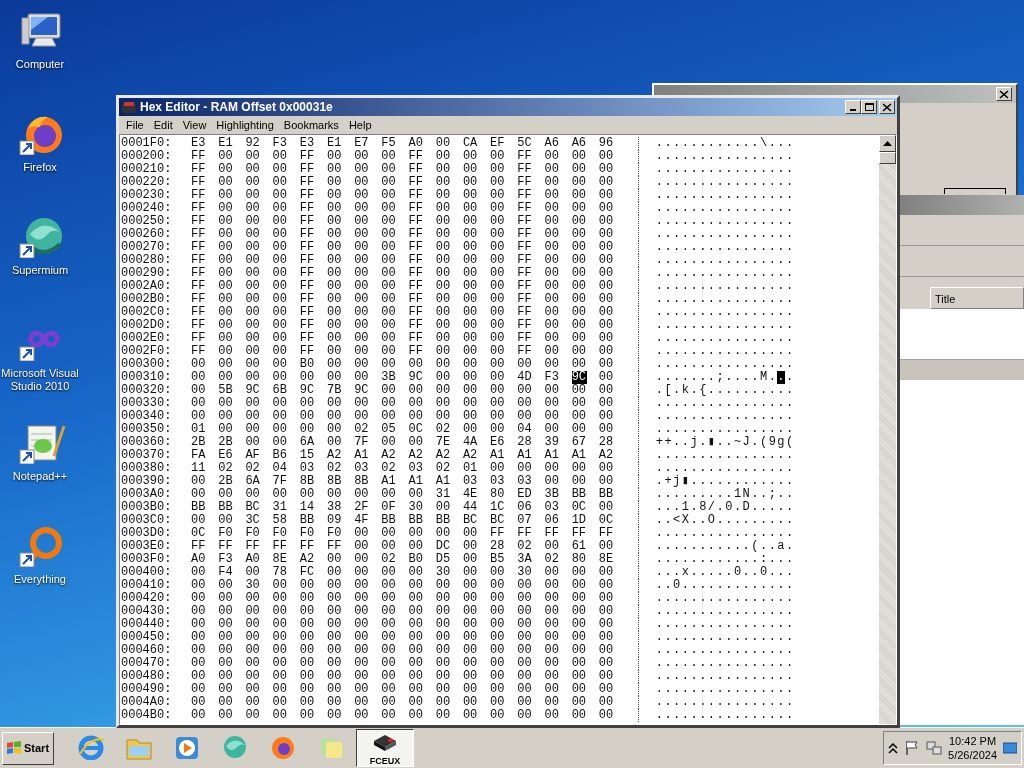 The width and height of the screenshot is (1024, 768). What do you see at coordinates (531, 546) in the screenshot?
I see `hex-byte: 02` at bounding box center [531, 546].